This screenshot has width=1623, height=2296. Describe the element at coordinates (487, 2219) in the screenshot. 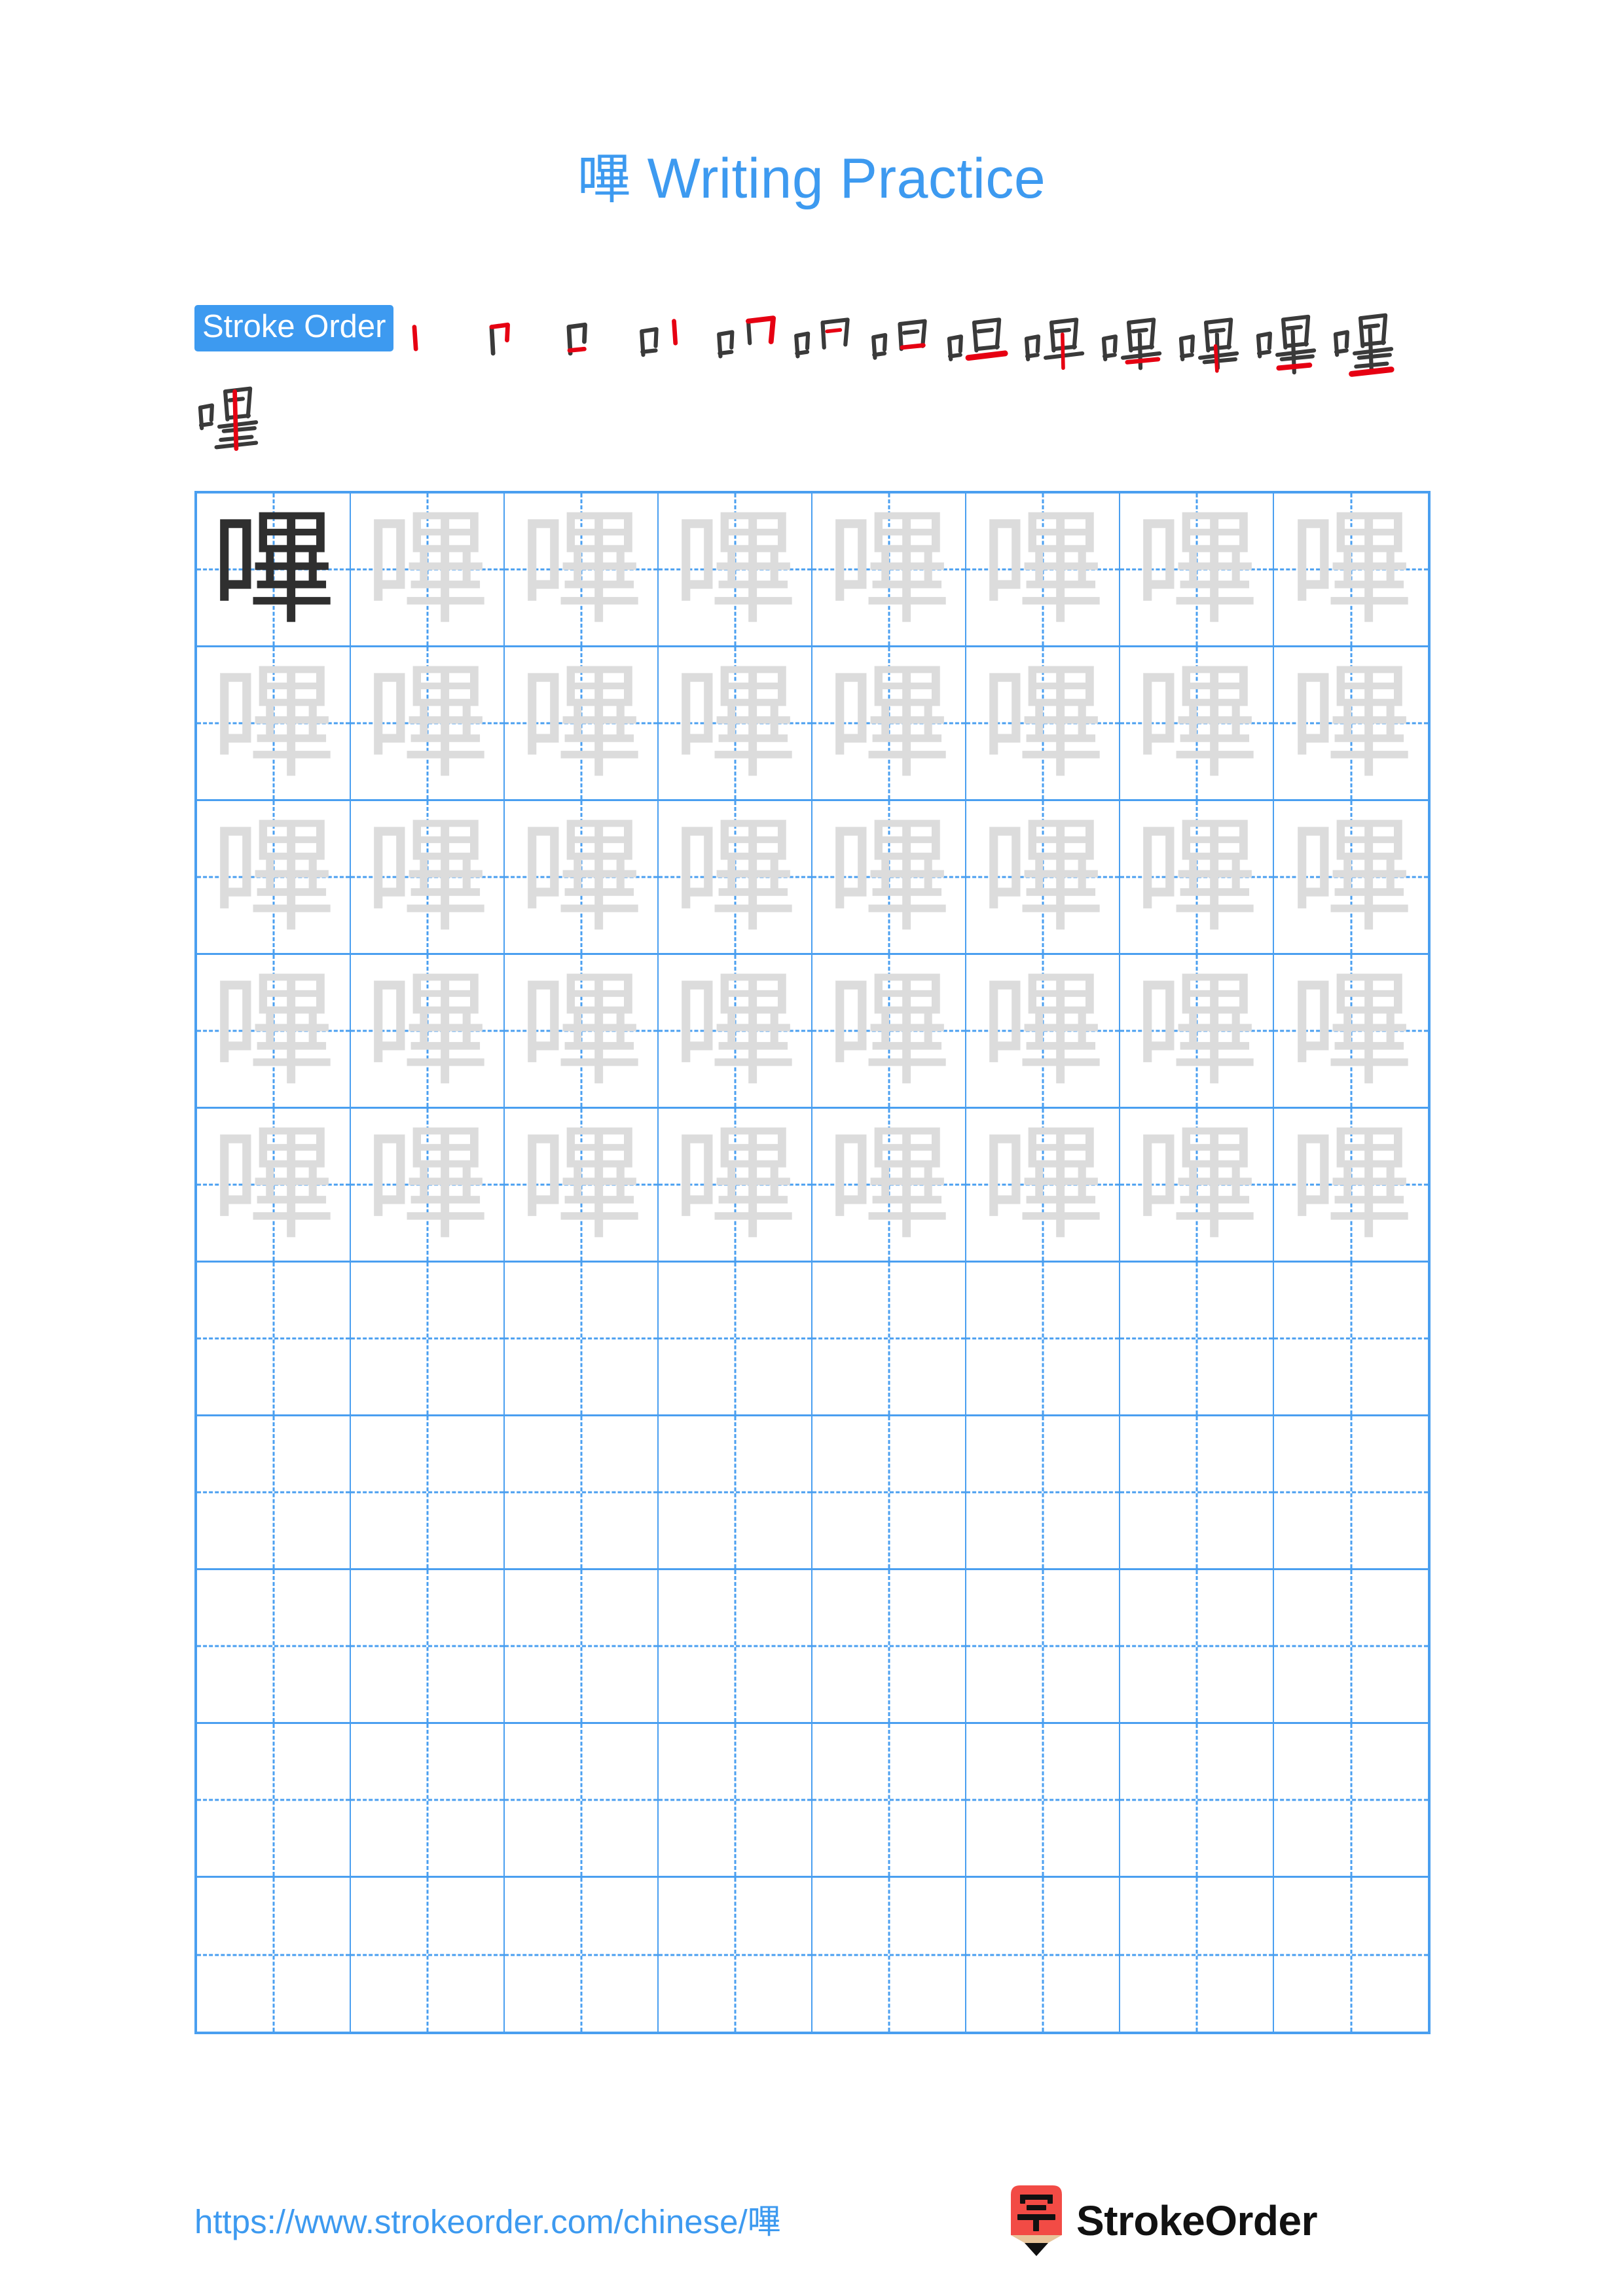

I see `footer-url-link: https://www.strokeorder.com/chinese/嗶` at that location.